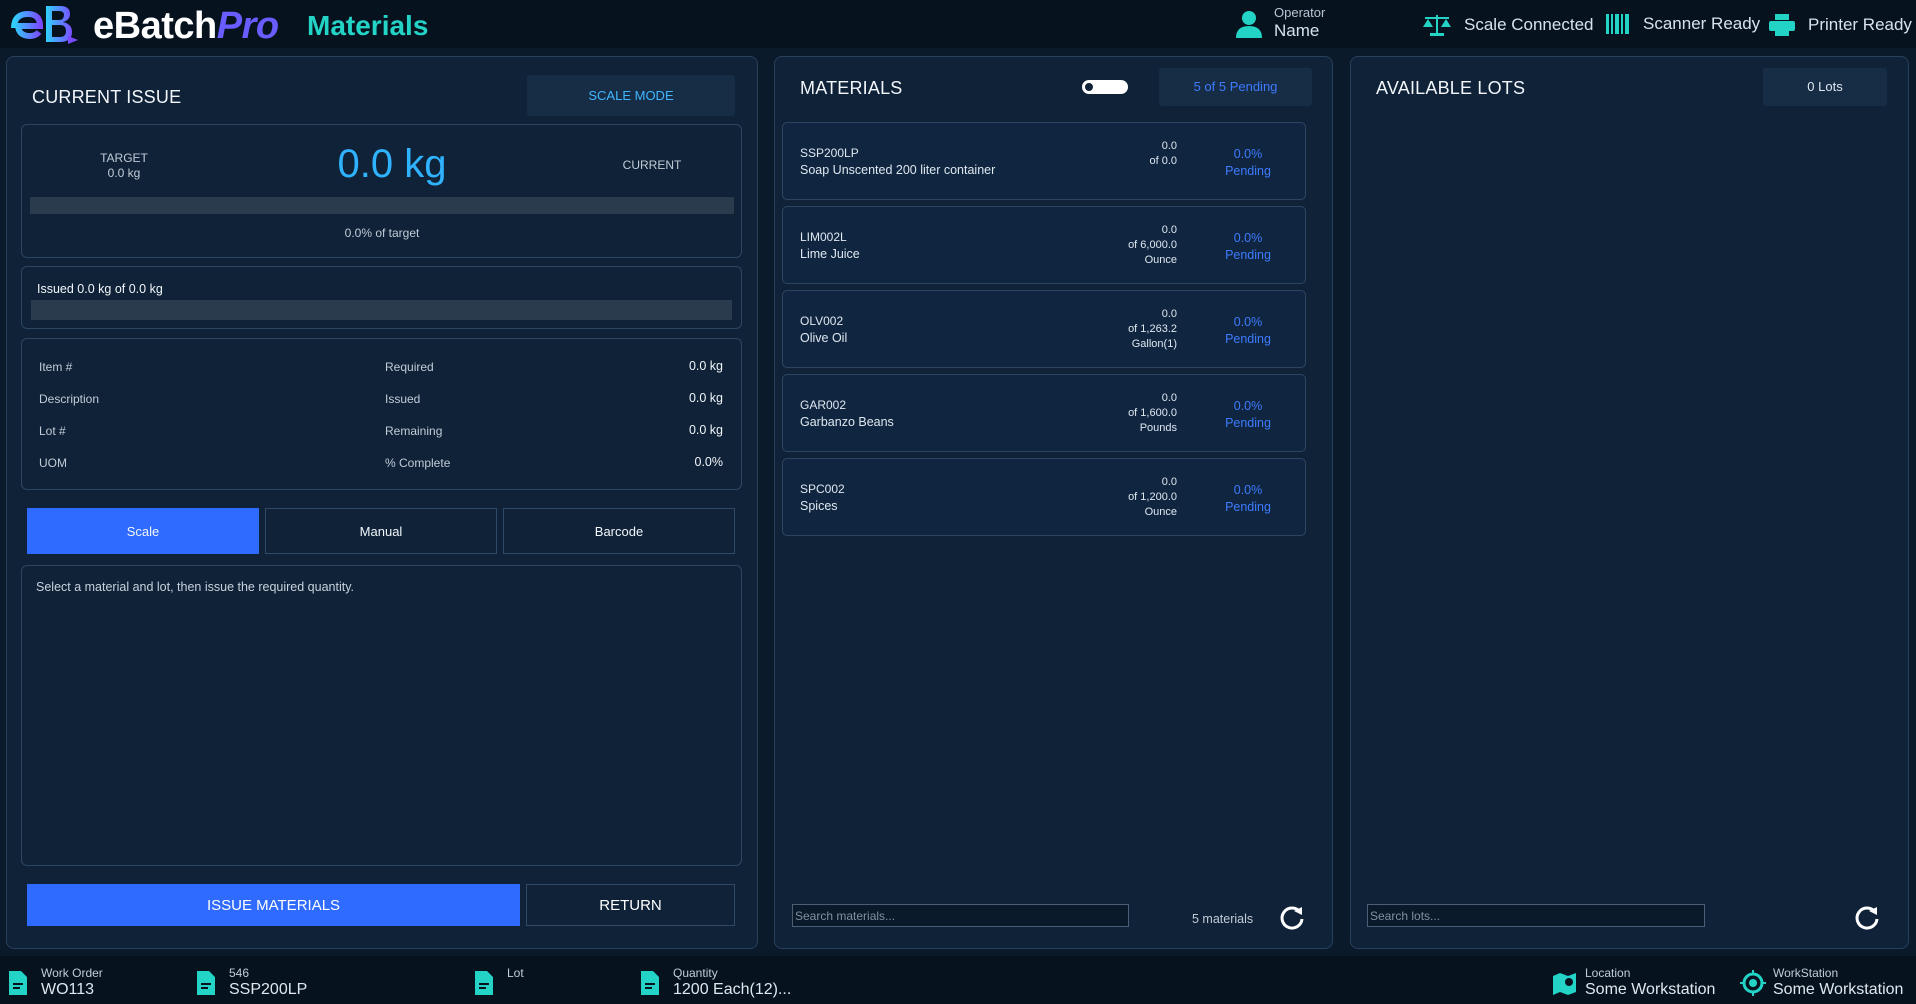 This screenshot has height=1004, width=1916. I want to click on brand-pro: Pro, so click(247, 26).